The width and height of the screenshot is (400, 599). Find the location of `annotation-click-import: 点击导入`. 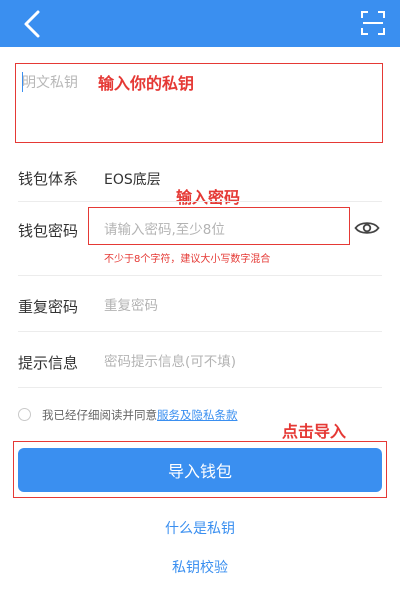

annotation-click-import: 点击导入 is located at coordinates (314, 431).